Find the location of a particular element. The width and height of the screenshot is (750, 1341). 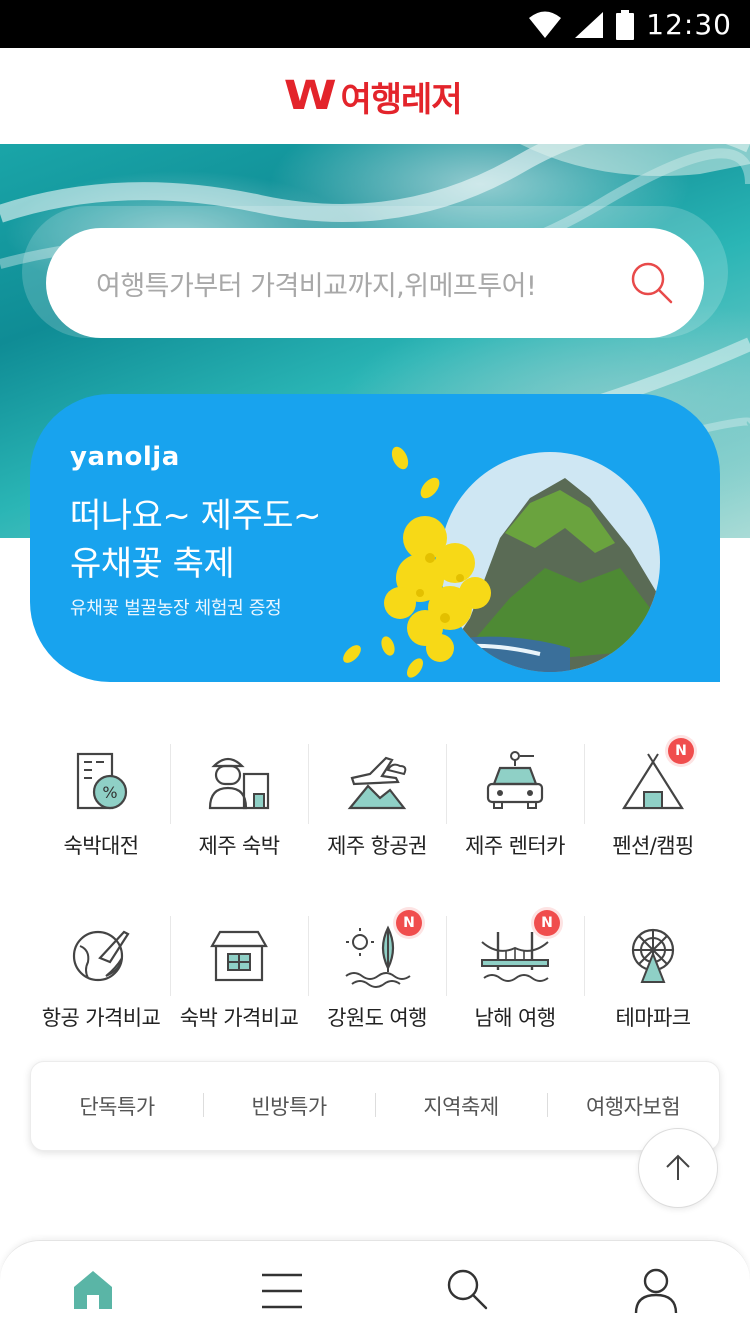

category-discount-stay: % 숙박대전 is located at coordinates (101, 811).